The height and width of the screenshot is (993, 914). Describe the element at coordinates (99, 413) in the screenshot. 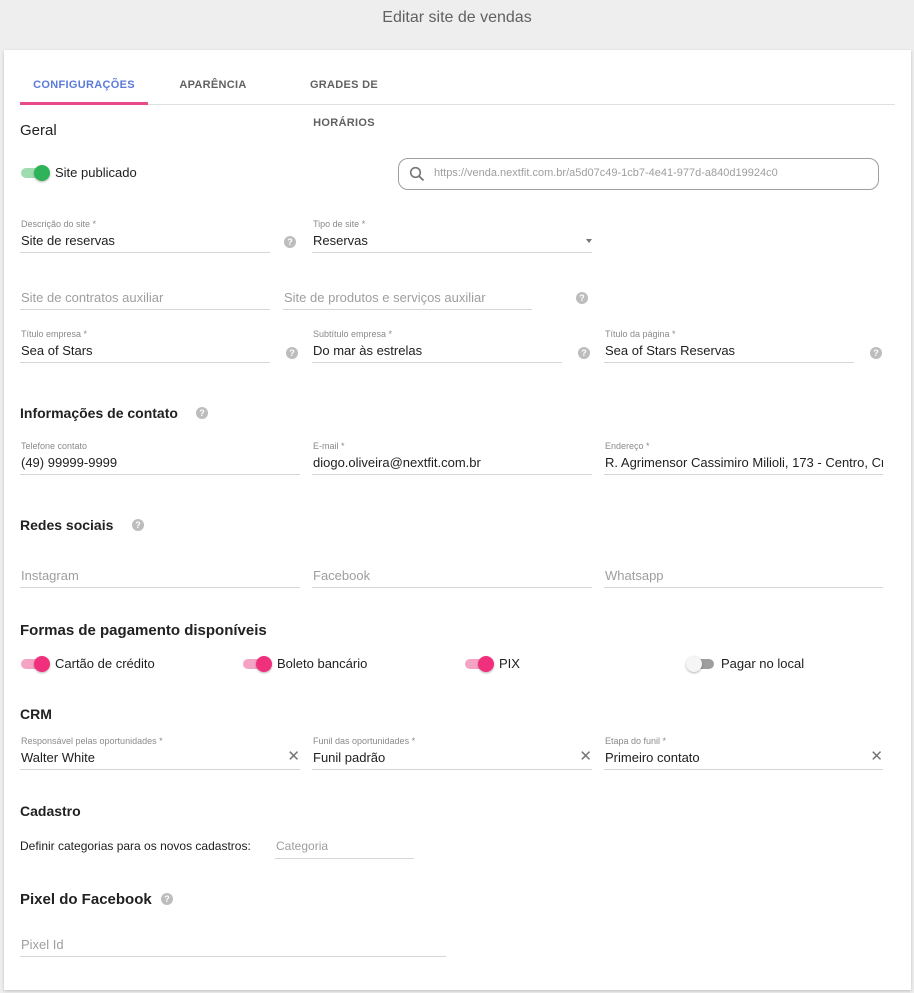

I see `section-title-contato: Informações de contato` at that location.